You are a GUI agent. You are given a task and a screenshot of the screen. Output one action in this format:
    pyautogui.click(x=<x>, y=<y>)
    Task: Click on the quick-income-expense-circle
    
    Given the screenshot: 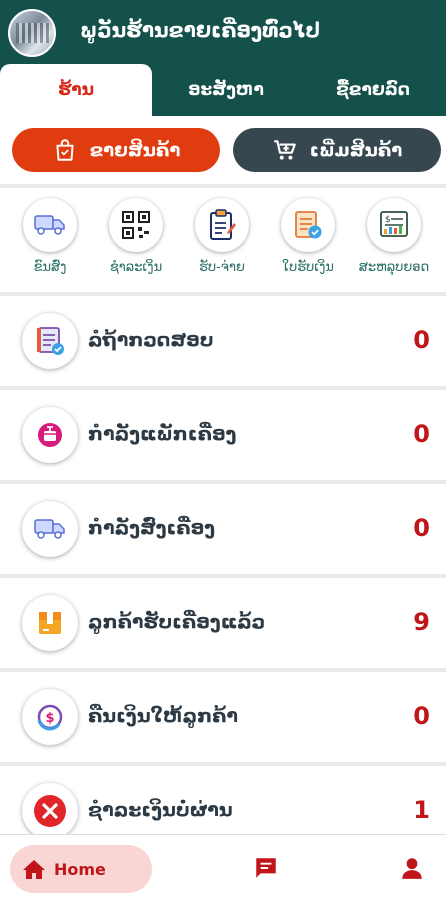 What is the action you would take?
    pyautogui.click(x=222, y=225)
    